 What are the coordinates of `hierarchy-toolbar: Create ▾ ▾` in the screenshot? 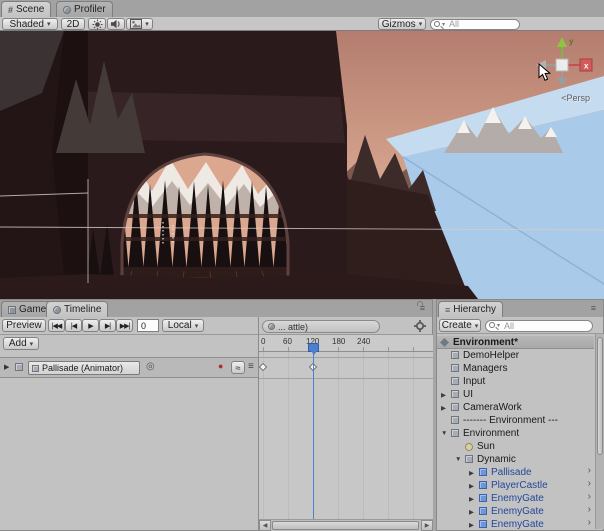 It's located at (520, 325).